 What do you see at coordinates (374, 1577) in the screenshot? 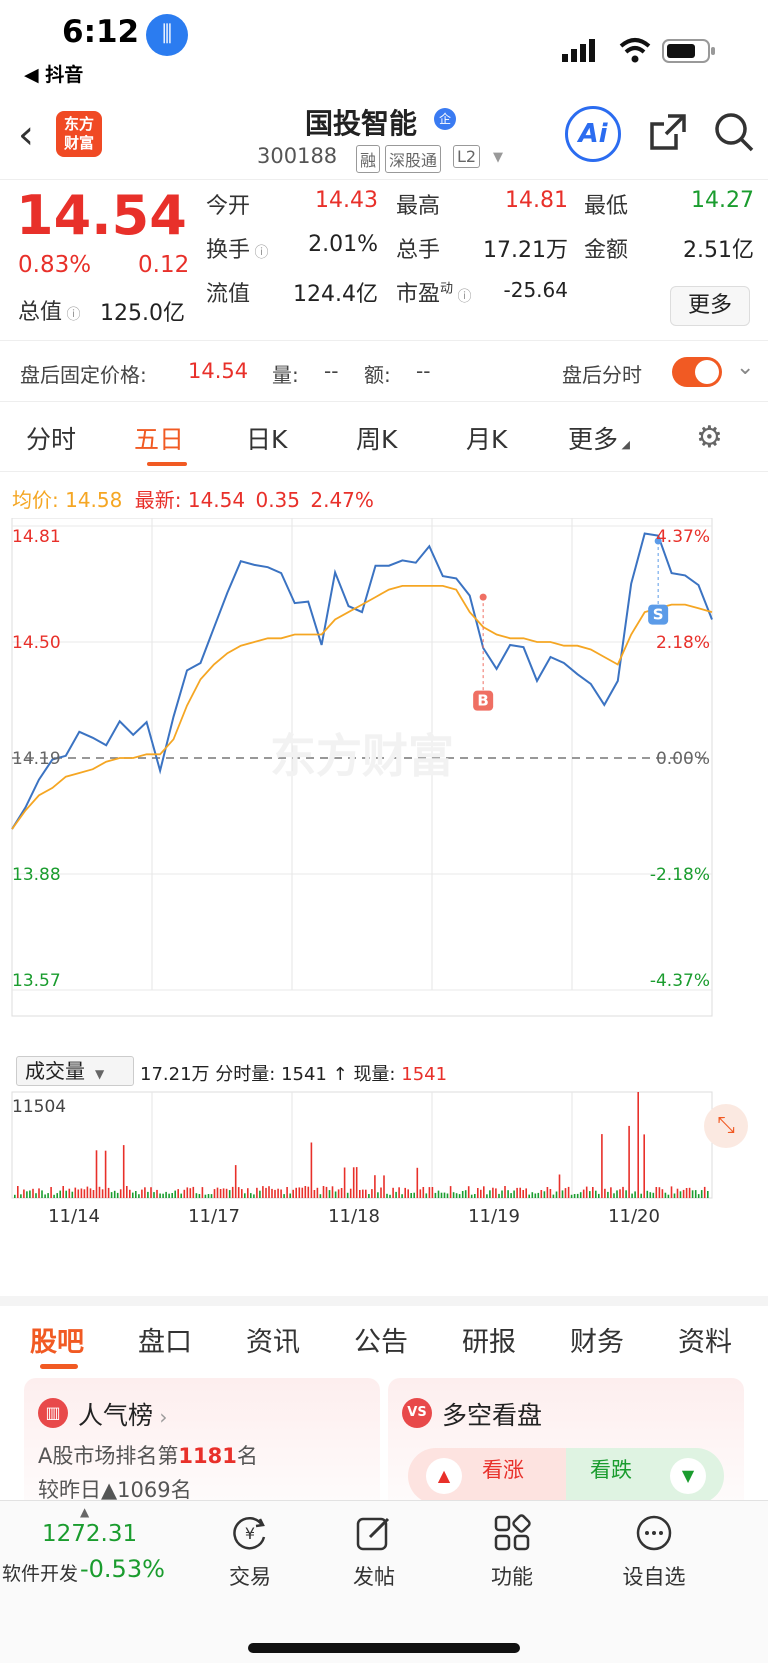
I see `post-label: 发帖` at bounding box center [374, 1577].